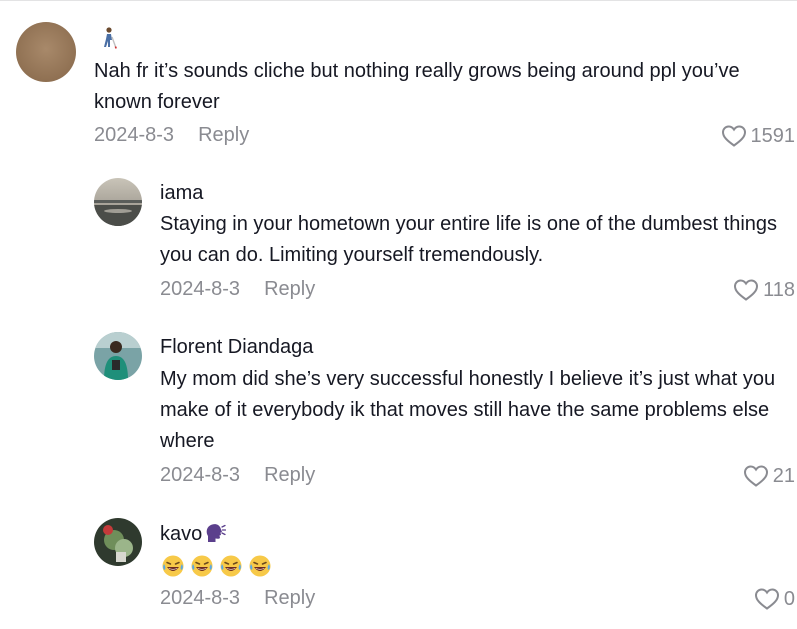 This screenshot has height=629, width=797. Describe the element at coordinates (216, 533) in the screenshot. I see `speaking-head-emoji` at that location.